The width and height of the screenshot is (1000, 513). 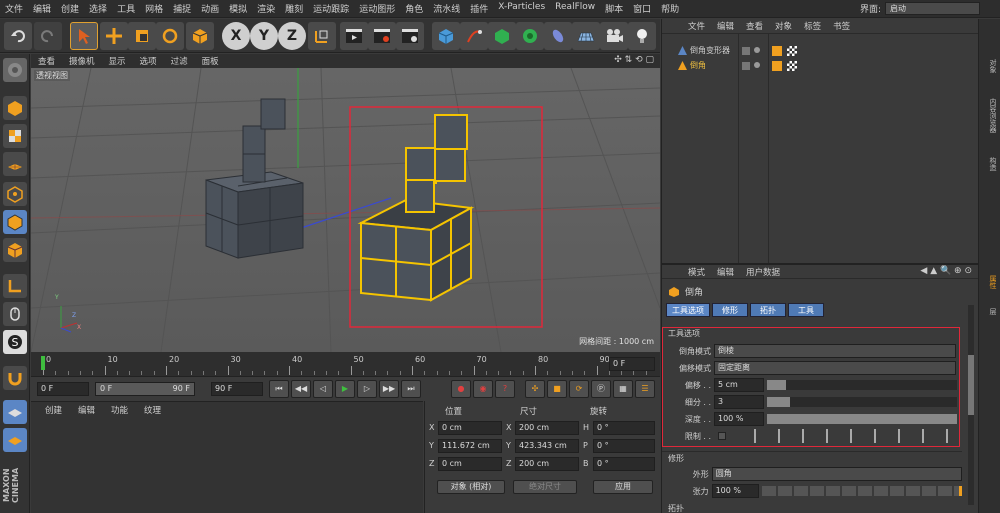 What do you see at coordinates (15, 70) in the screenshot?
I see `make-editable-icon` at bounding box center [15, 70].